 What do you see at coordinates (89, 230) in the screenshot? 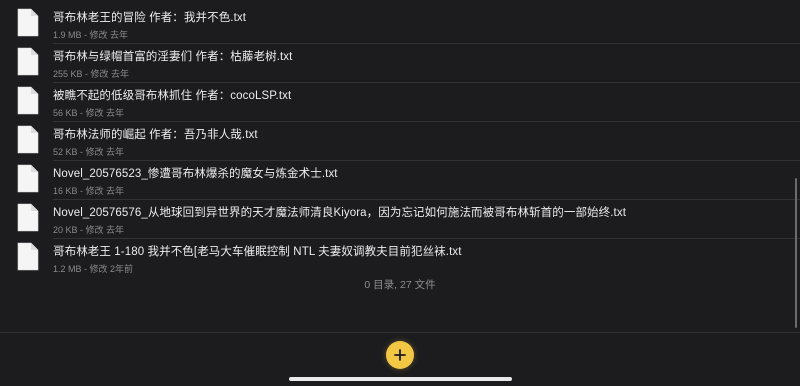
I see `file-meta: 20 KB - 修改 去年` at bounding box center [89, 230].